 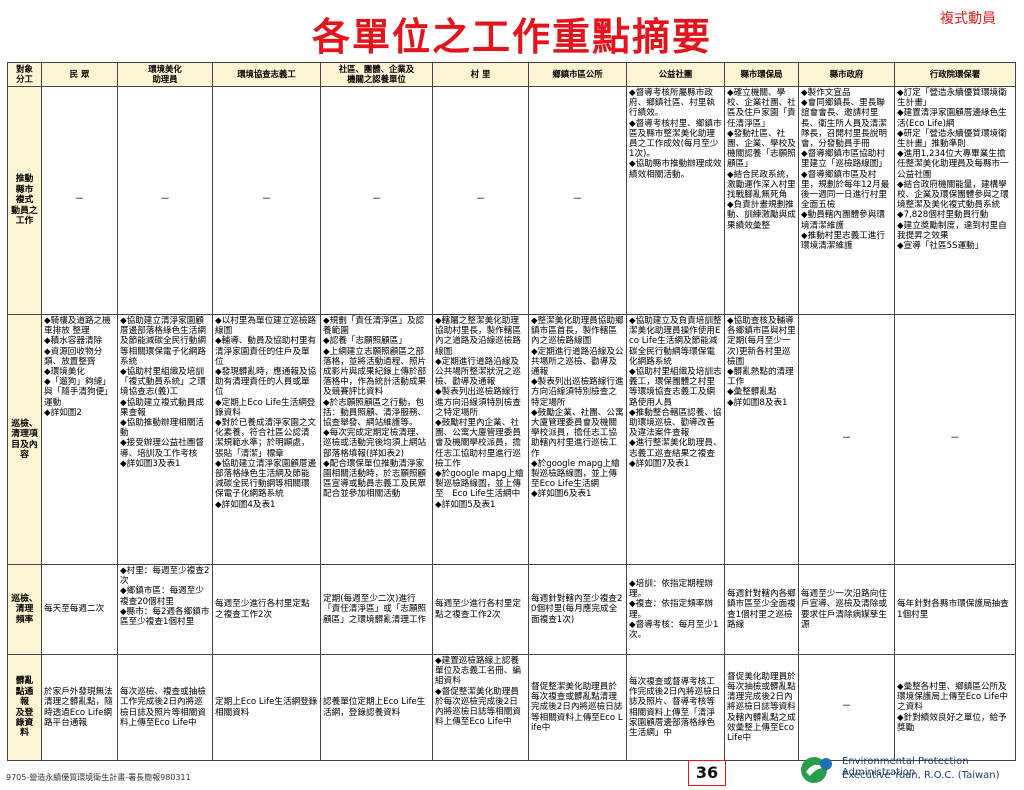 What do you see at coordinates (376, 707) in the screenshot?
I see `table-cell: 認養單位定期上Eco Life生活網，登錄認養資料` at bounding box center [376, 707].